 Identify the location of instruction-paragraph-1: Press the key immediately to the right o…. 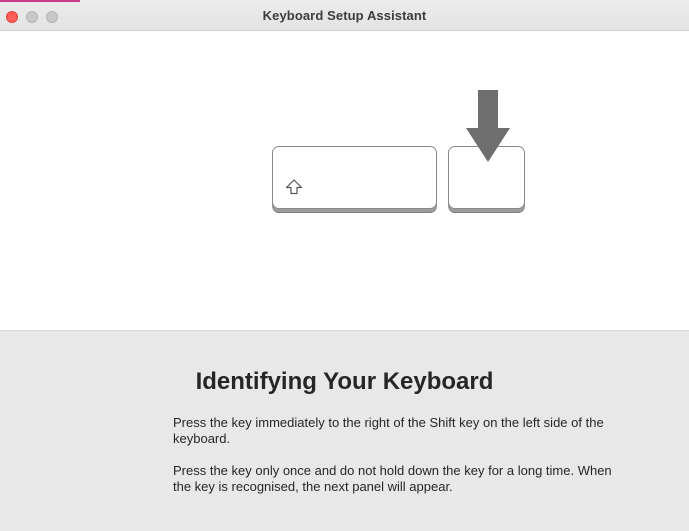
(388, 430).